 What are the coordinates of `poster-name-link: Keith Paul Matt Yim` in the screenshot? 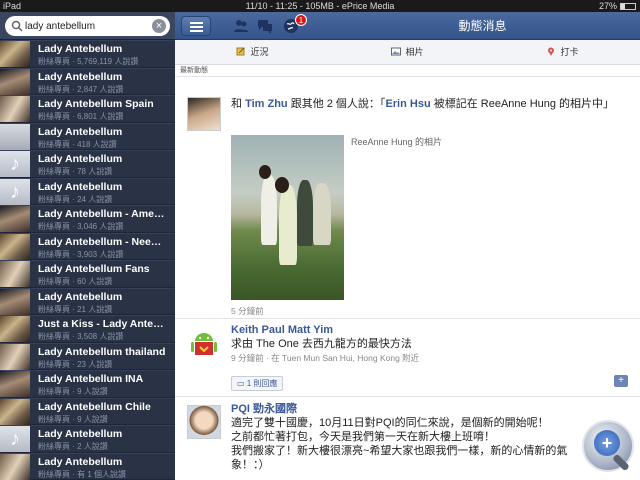 It's located at (430, 330).